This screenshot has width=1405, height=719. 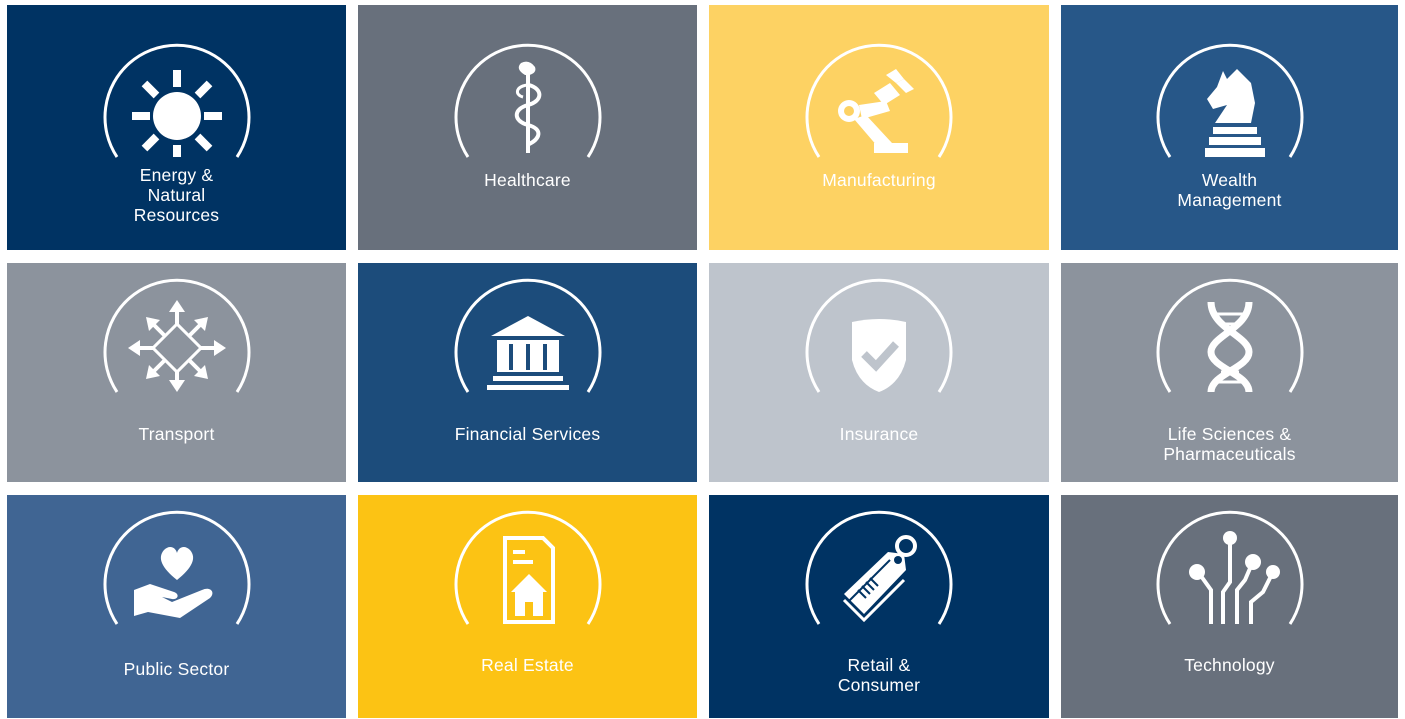 I want to click on tile-label: Real Estate, so click(x=527, y=665).